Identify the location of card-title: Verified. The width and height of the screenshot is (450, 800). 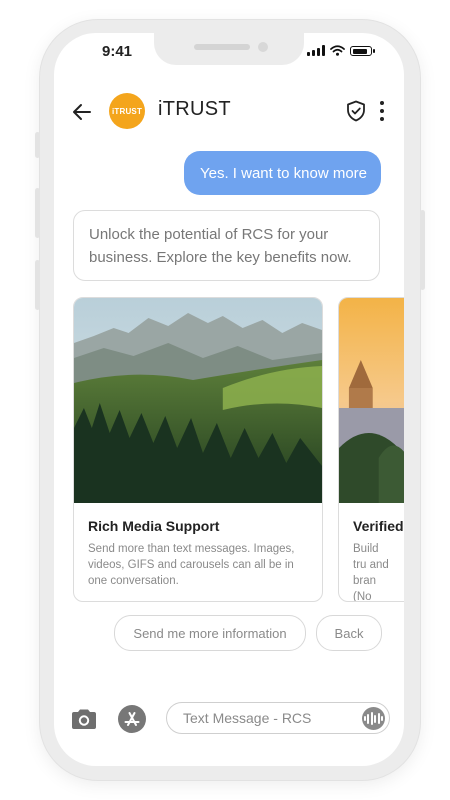
(378, 526).